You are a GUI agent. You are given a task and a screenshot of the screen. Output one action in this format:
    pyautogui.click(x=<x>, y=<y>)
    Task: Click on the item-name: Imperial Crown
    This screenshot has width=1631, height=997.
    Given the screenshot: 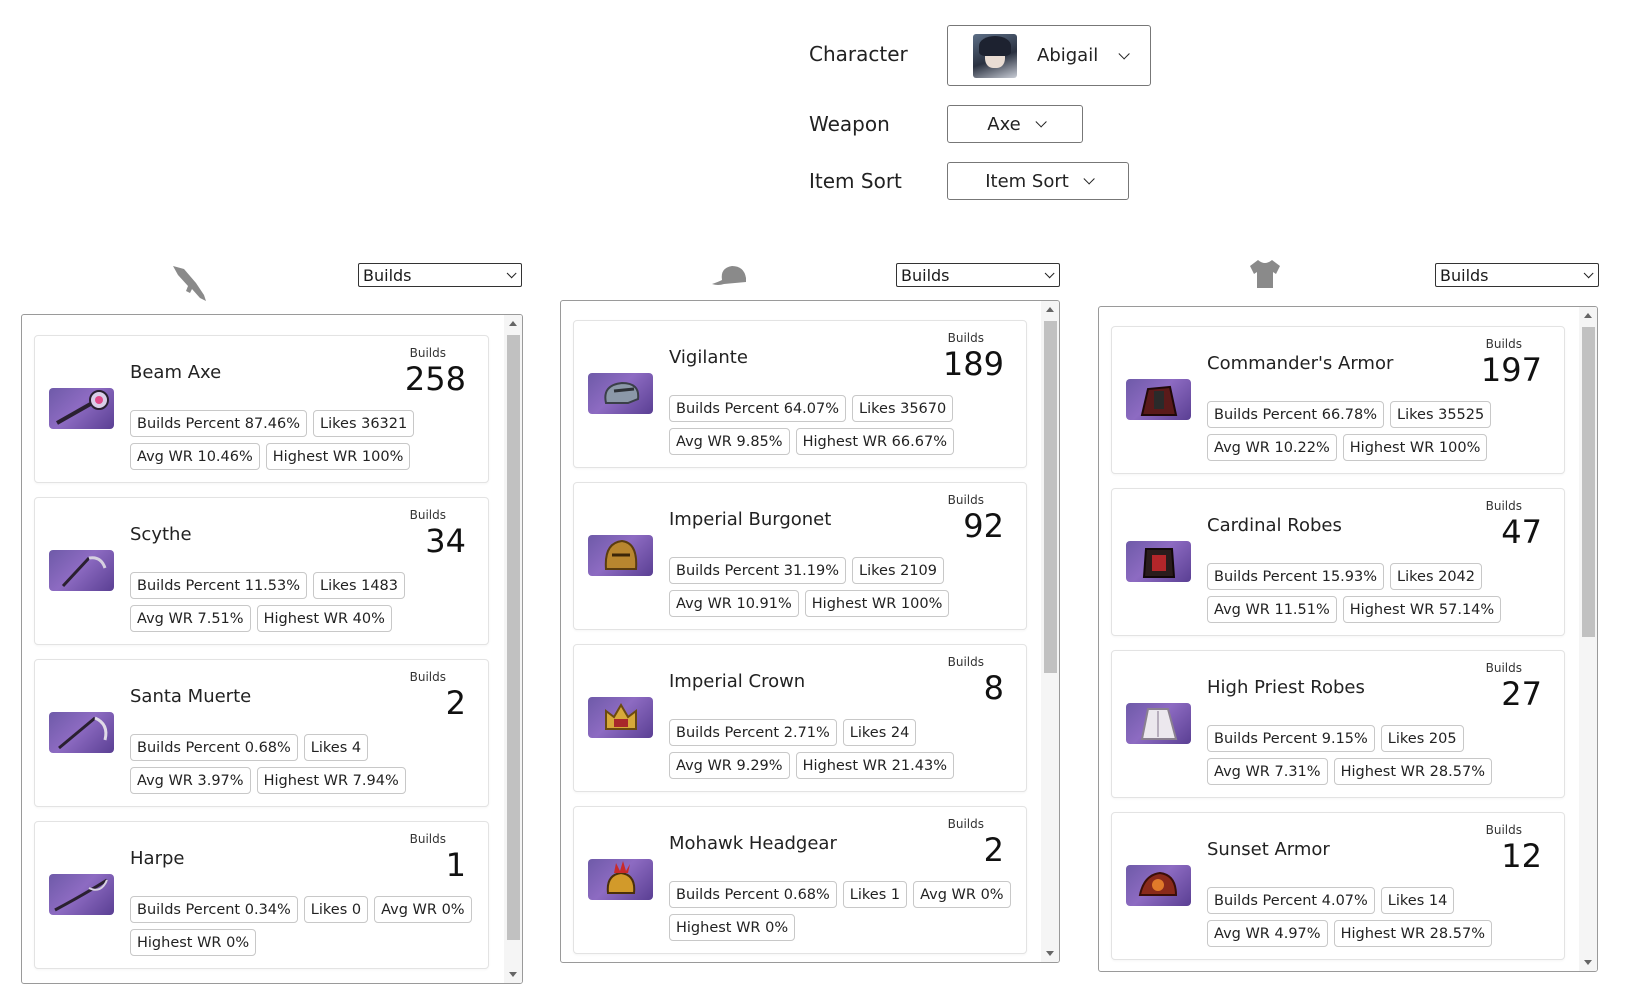 What is the action you would take?
    pyautogui.click(x=737, y=681)
    